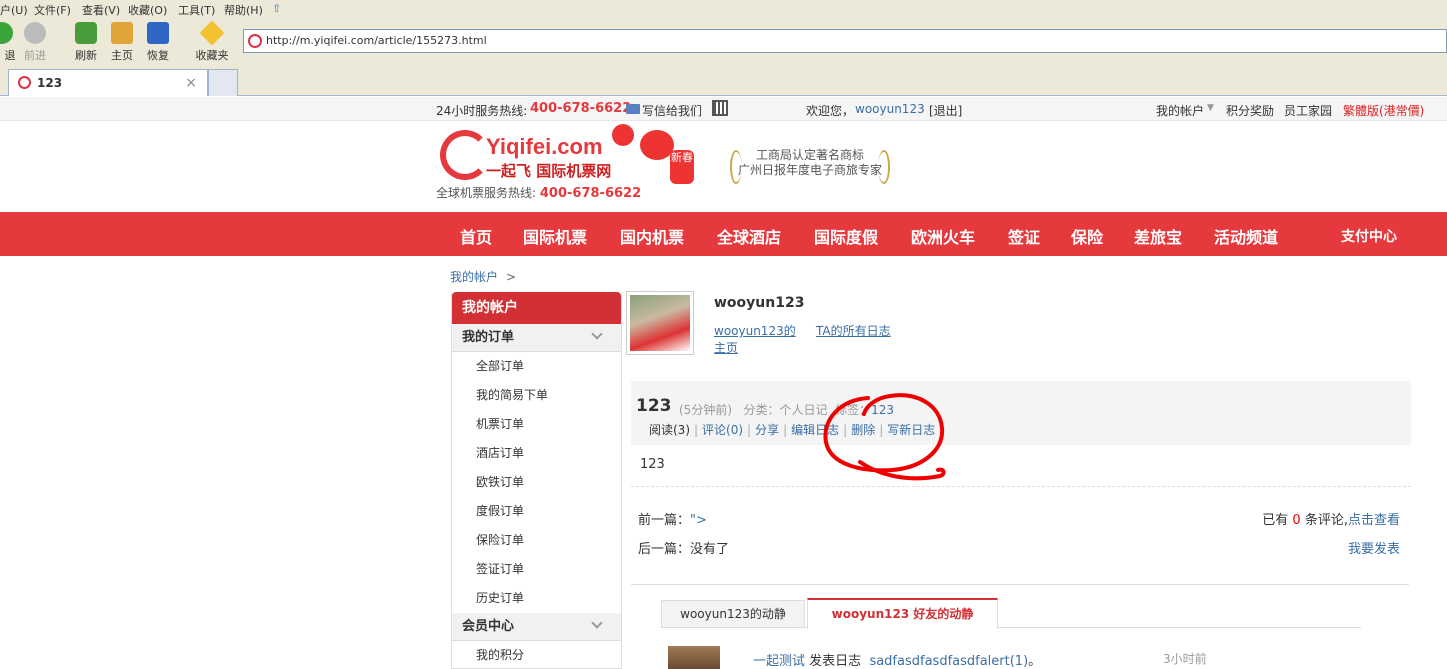 This screenshot has width=1447, height=669. Describe the element at coordinates (1369, 236) in the screenshot. I see `nav-pay-center: 支付中心` at that location.